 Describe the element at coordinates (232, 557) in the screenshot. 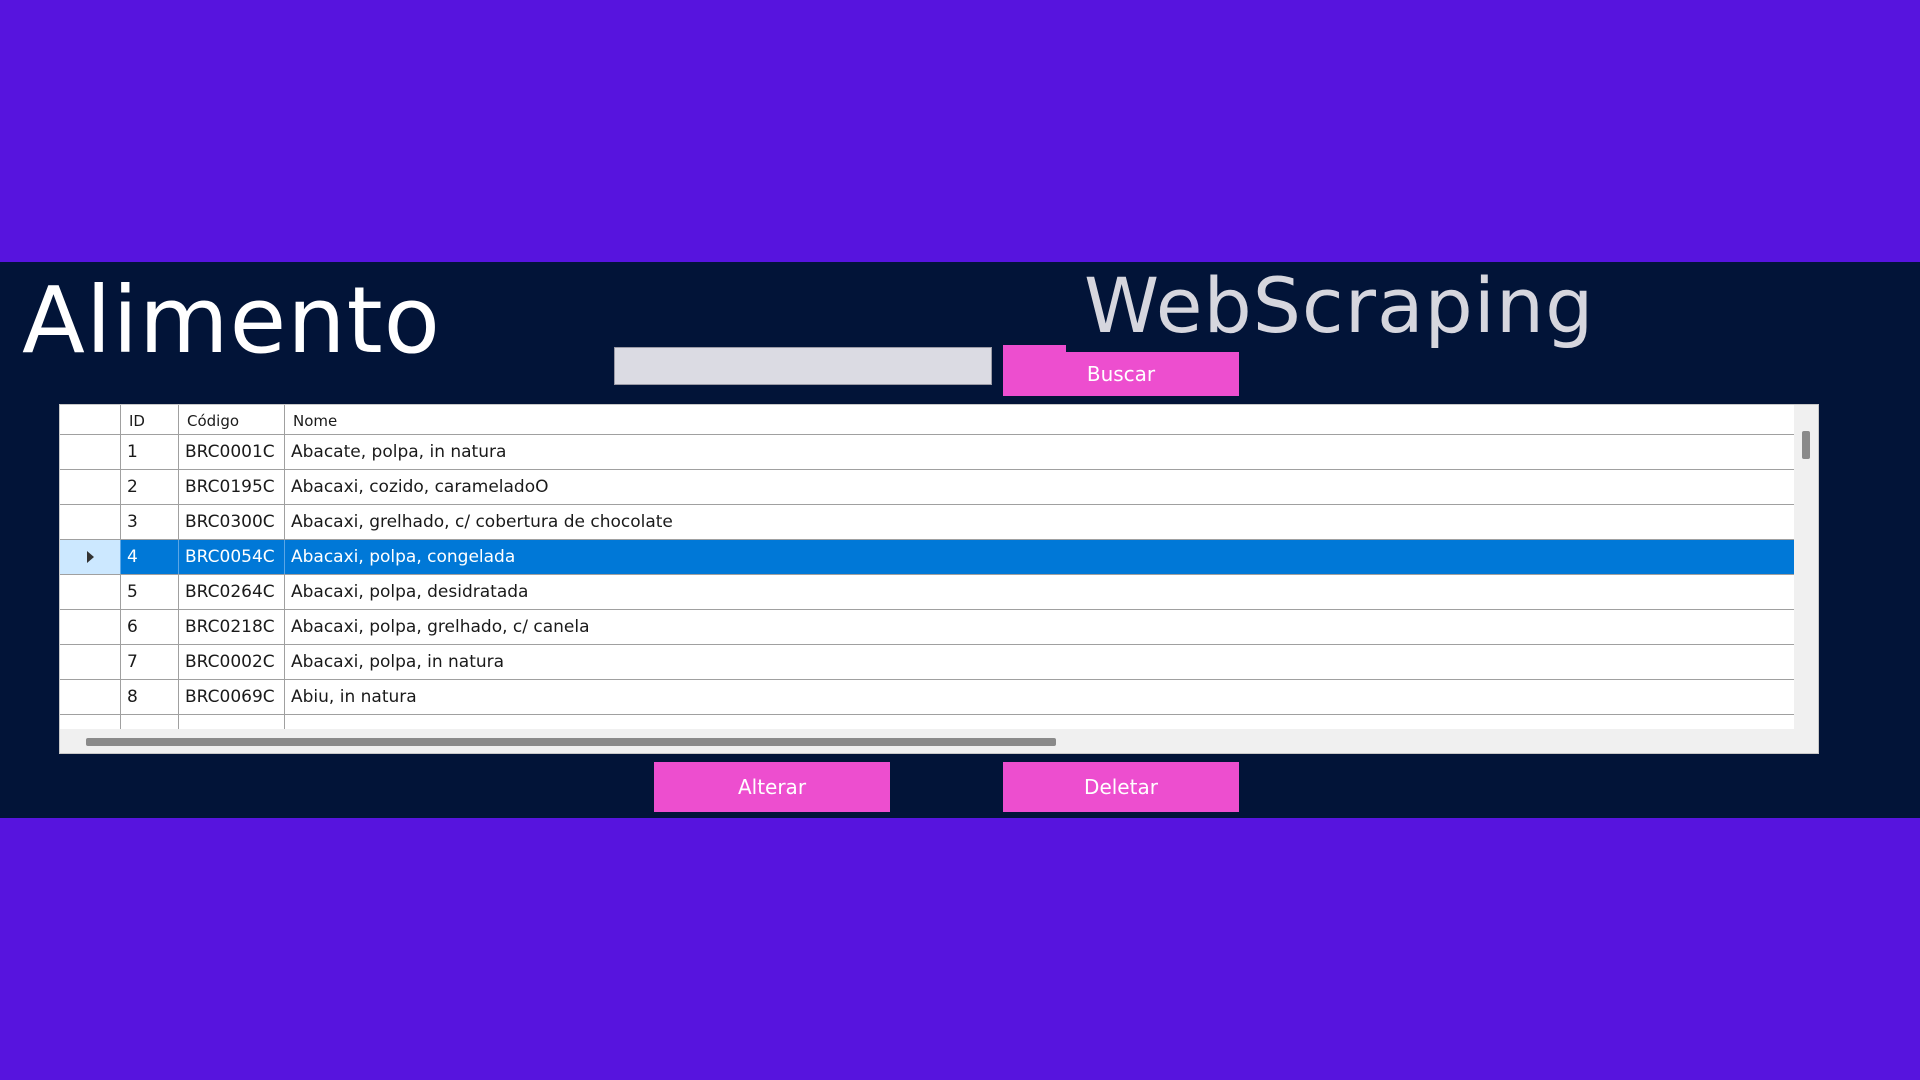

I see `cell-codigo: BRC0054C` at that location.